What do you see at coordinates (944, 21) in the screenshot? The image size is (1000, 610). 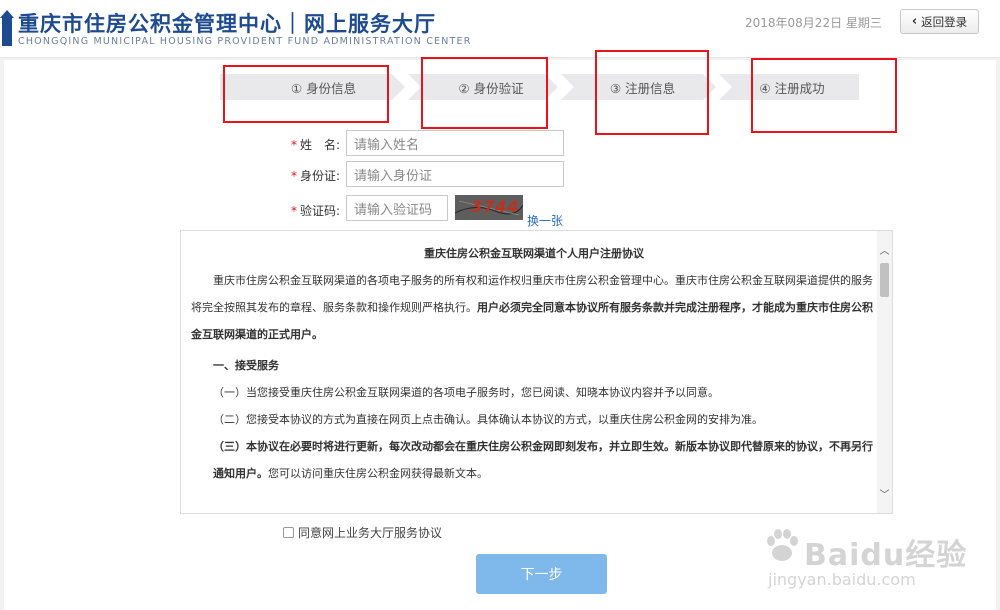 I see `back-to-login-label: 返回登录` at bounding box center [944, 21].